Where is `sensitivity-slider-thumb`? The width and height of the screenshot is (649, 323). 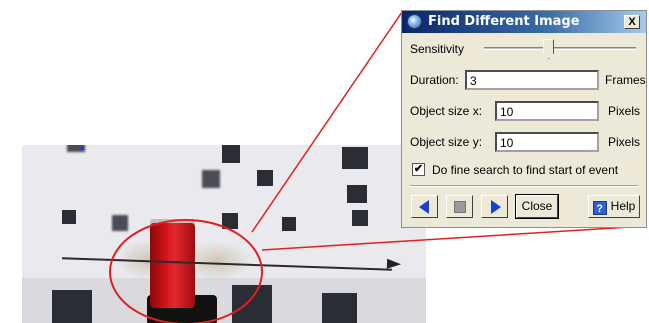 sensitivity-slider-thumb is located at coordinates (549, 49).